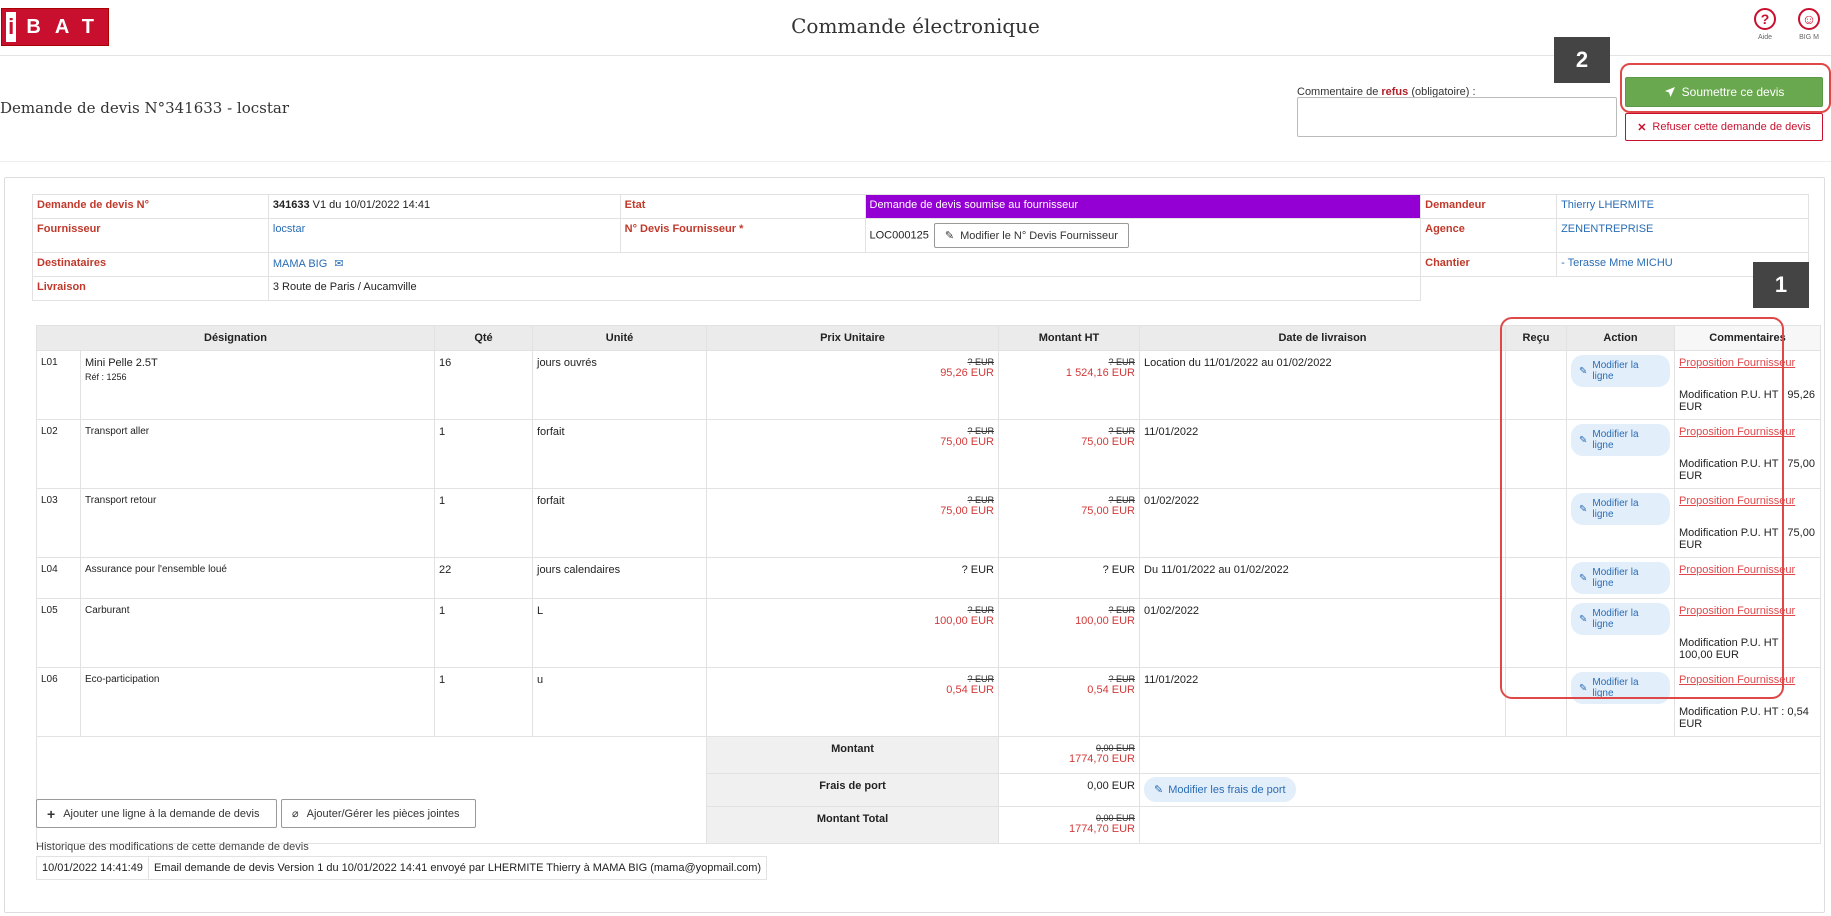  I want to click on envelope-icon: ✉, so click(338, 264).